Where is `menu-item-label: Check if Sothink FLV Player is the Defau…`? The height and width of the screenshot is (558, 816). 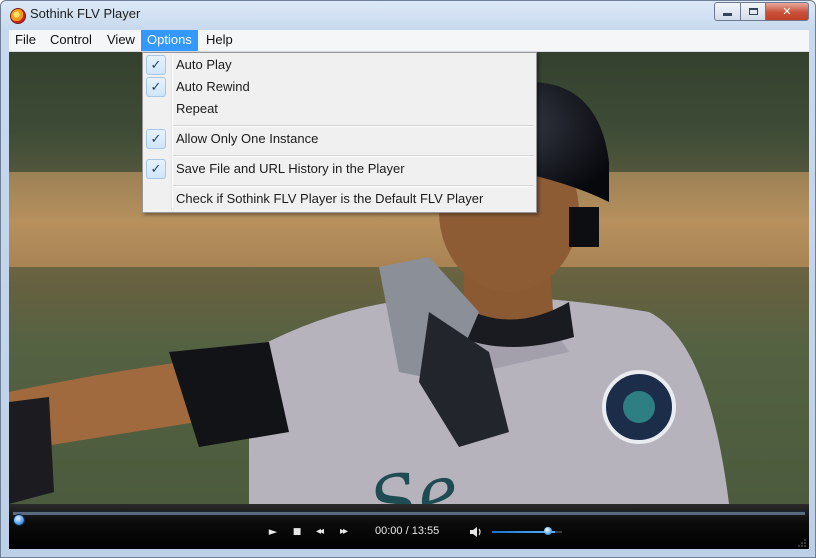
menu-item-label: Check if Sothink FLV Player is the Defau… is located at coordinates (330, 198).